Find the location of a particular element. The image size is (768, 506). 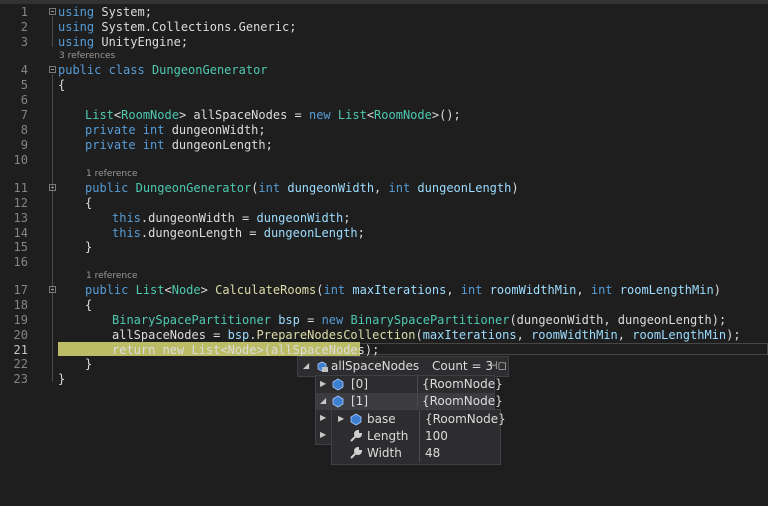

code-token: this is located at coordinates (126, 218).